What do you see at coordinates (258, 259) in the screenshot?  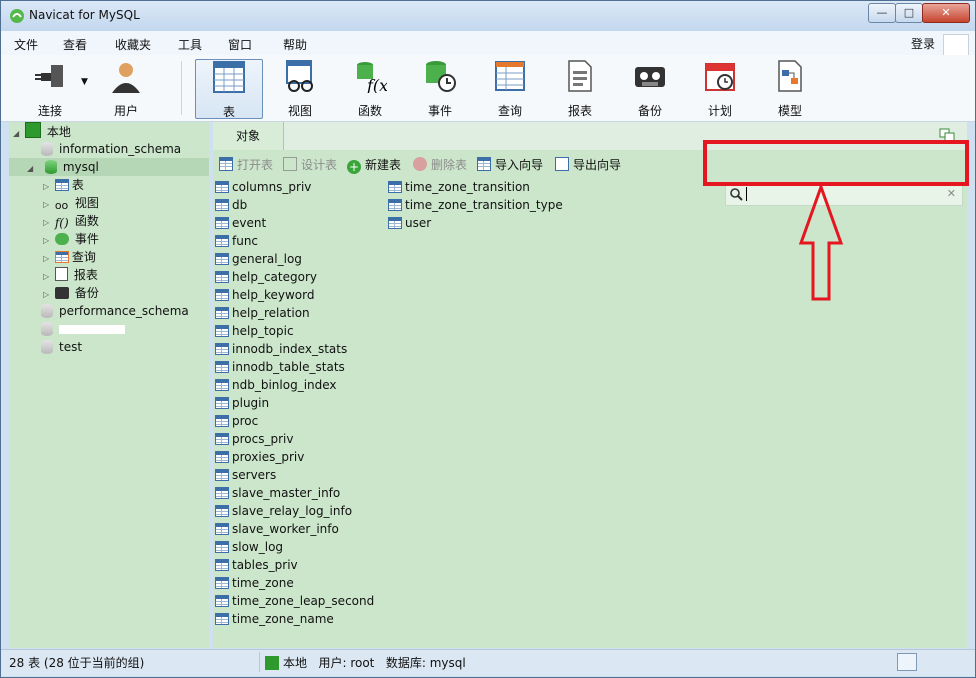 I see `table-list-item: general_log` at bounding box center [258, 259].